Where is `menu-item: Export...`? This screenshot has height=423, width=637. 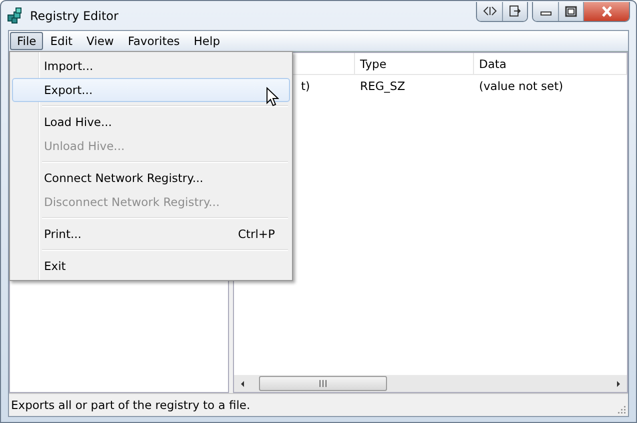
menu-item: Export... is located at coordinates (151, 90).